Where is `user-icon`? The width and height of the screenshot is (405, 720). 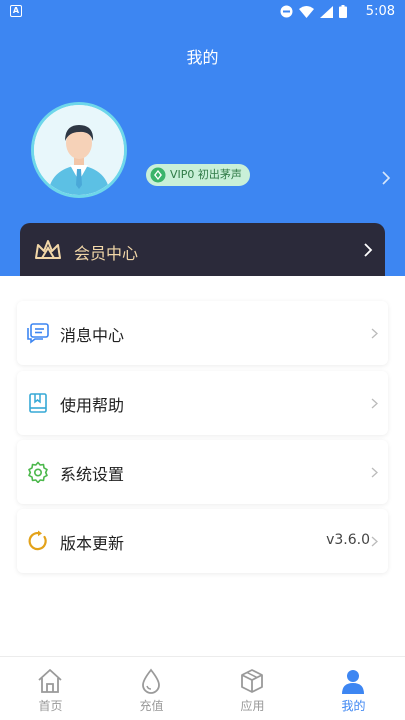 user-icon is located at coordinates (353, 682).